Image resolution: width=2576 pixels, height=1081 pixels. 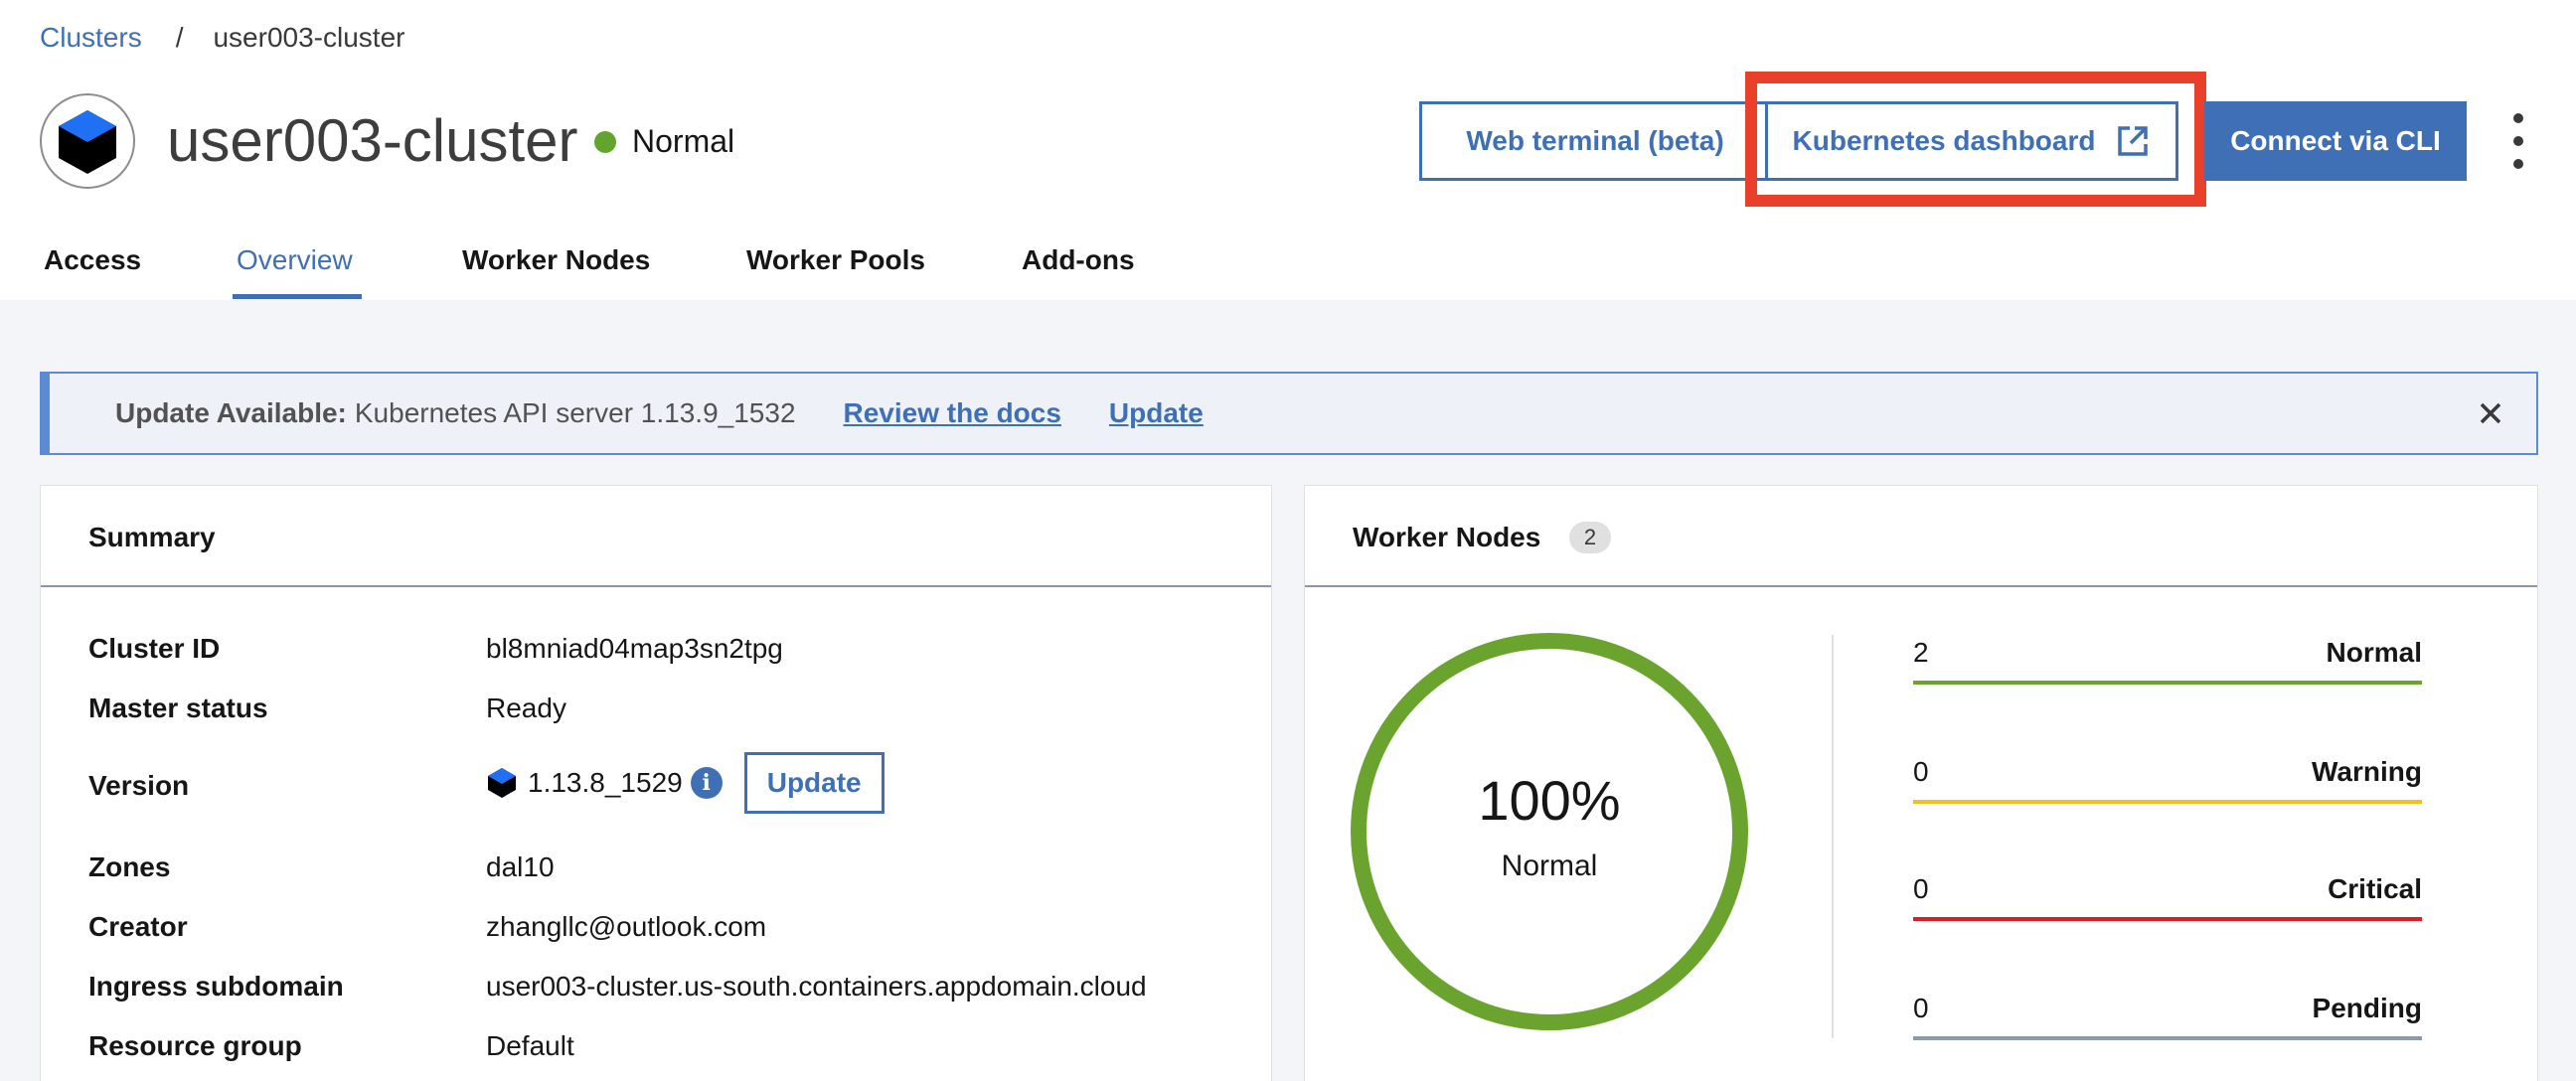 I want to click on breadcrumb-clusters-link: Clusters, so click(x=91, y=38).